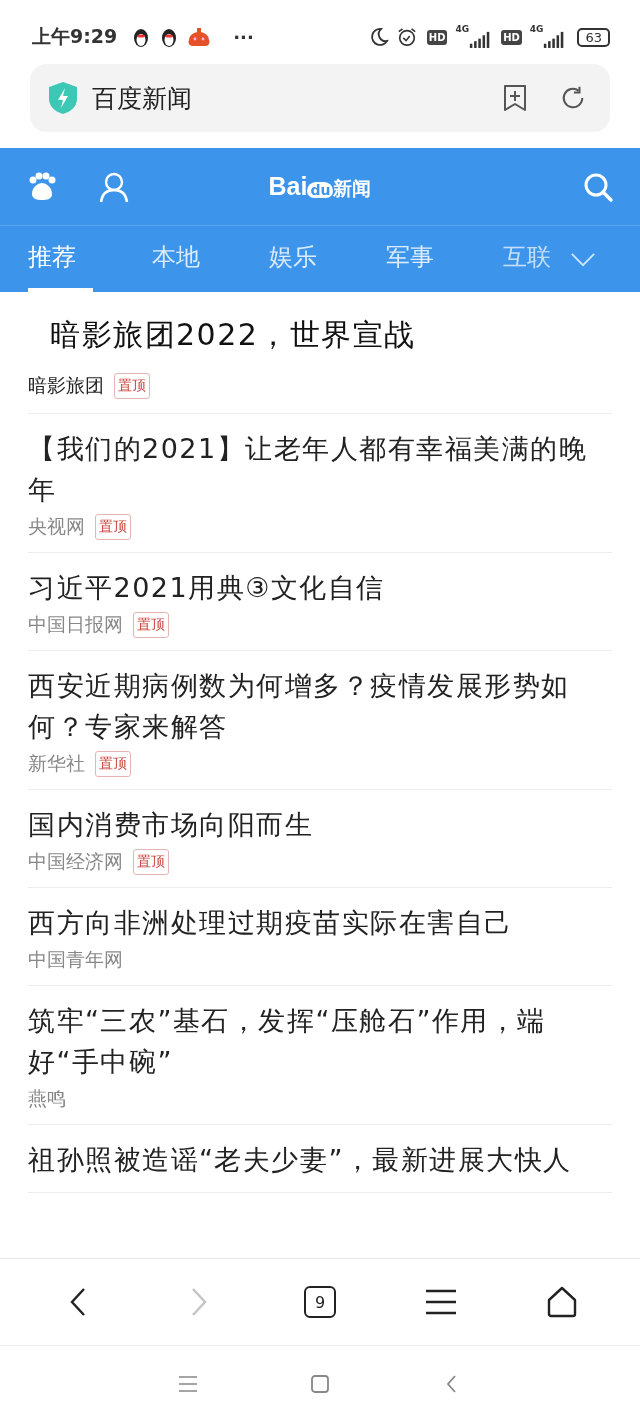 The image size is (640, 1422). I want to click on article-source: 中国日报网, so click(75, 624).